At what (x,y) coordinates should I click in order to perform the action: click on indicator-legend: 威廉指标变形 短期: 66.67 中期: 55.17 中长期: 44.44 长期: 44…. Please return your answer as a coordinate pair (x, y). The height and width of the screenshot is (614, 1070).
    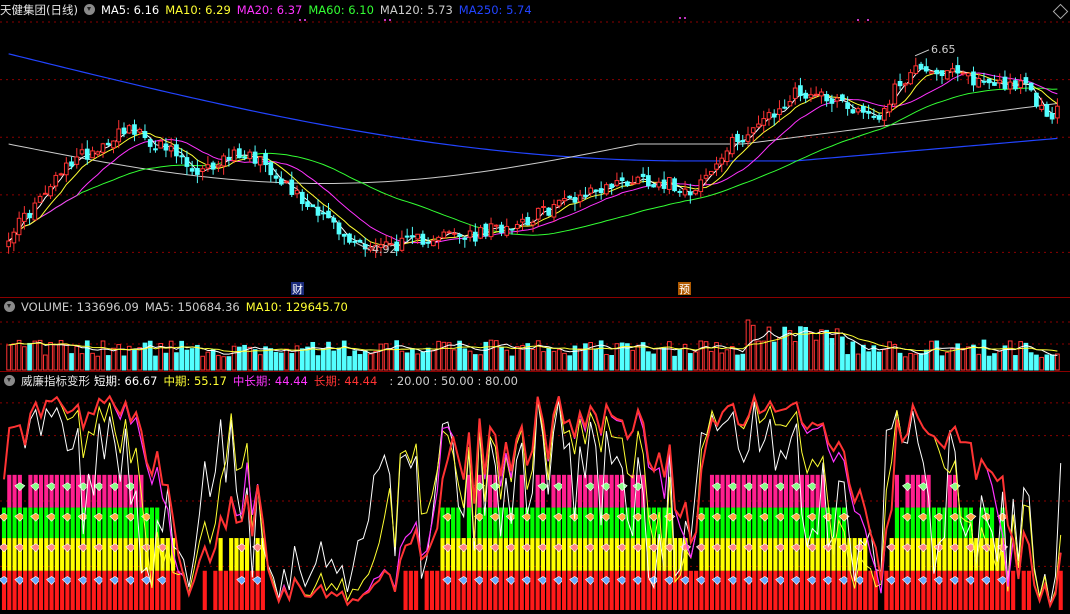
    Looking at the image, I should click on (262, 381).